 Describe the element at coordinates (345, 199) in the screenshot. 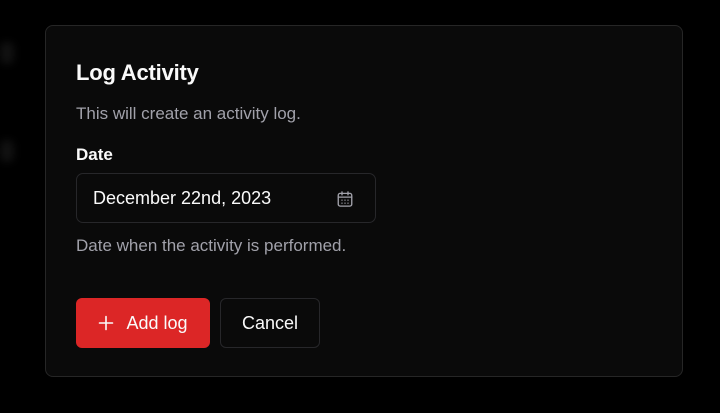

I see `calendar-icon` at that location.